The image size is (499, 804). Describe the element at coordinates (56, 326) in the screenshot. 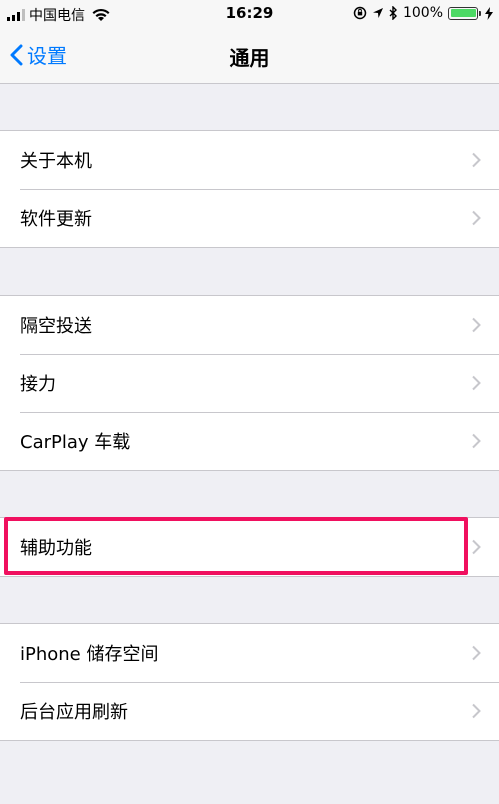

I see `row-label: 隔空投送` at that location.